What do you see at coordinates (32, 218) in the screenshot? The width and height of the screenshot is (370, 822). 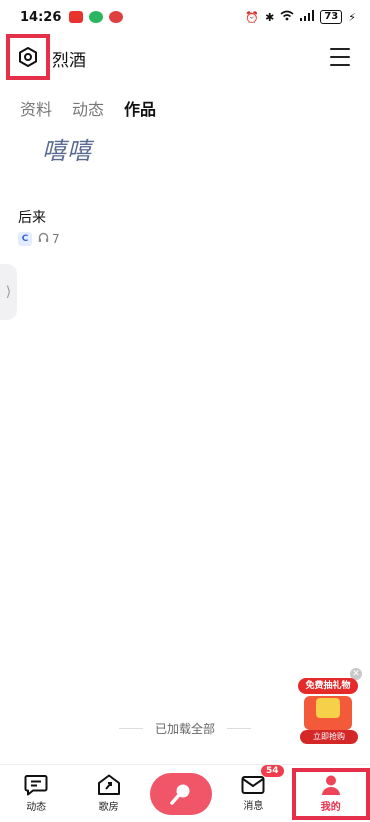 I see `work-title: 后来` at bounding box center [32, 218].